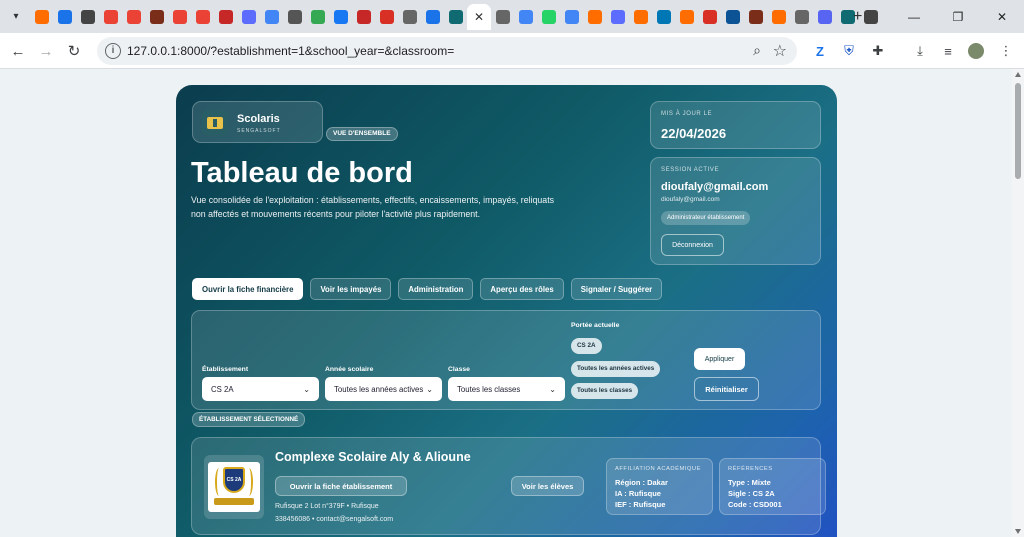  I want to click on scroll-down-icon, so click(1018, 531).